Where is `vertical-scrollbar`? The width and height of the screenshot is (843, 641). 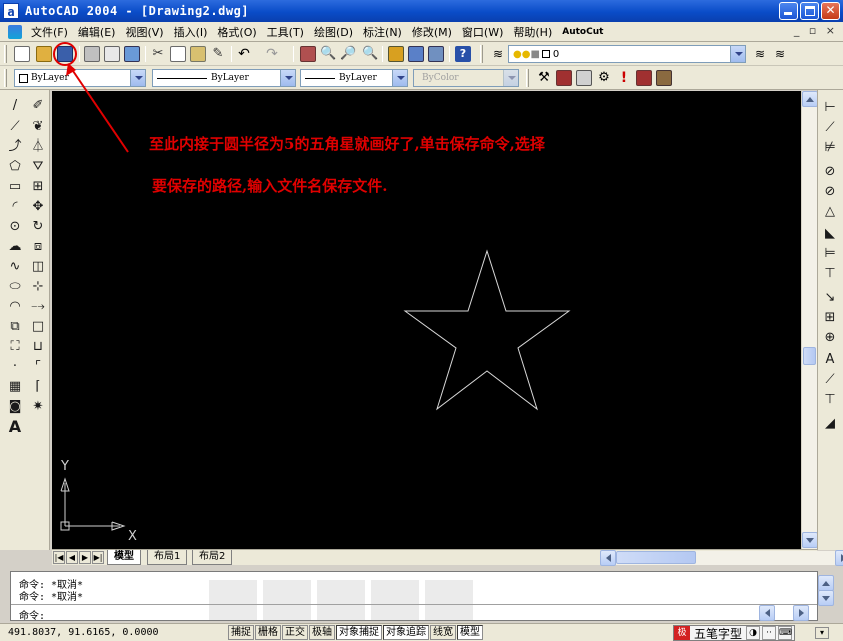 vertical-scrollbar is located at coordinates (809, 320).